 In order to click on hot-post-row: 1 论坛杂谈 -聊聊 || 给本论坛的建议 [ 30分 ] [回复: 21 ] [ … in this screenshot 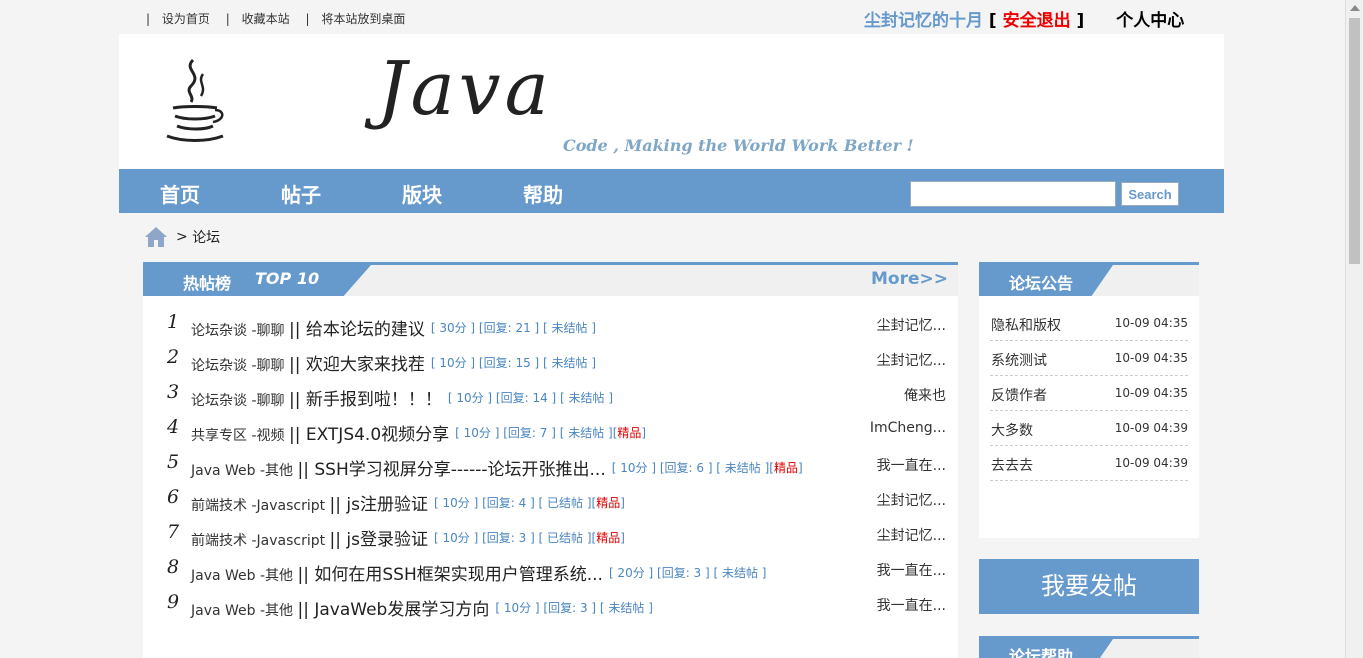, I will do `click(550, 324)`.